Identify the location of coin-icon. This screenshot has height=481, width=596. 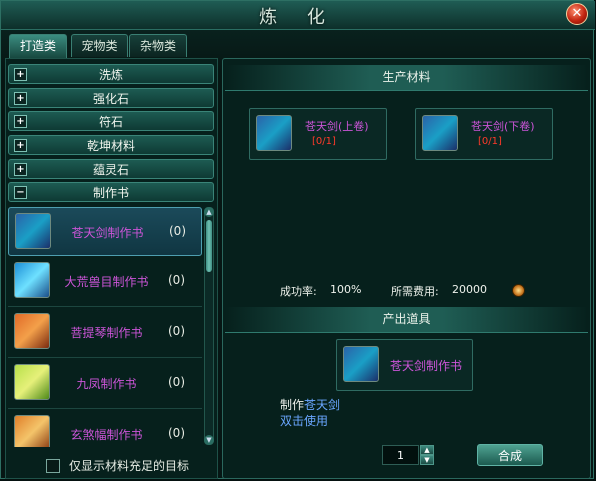
(518, 290).